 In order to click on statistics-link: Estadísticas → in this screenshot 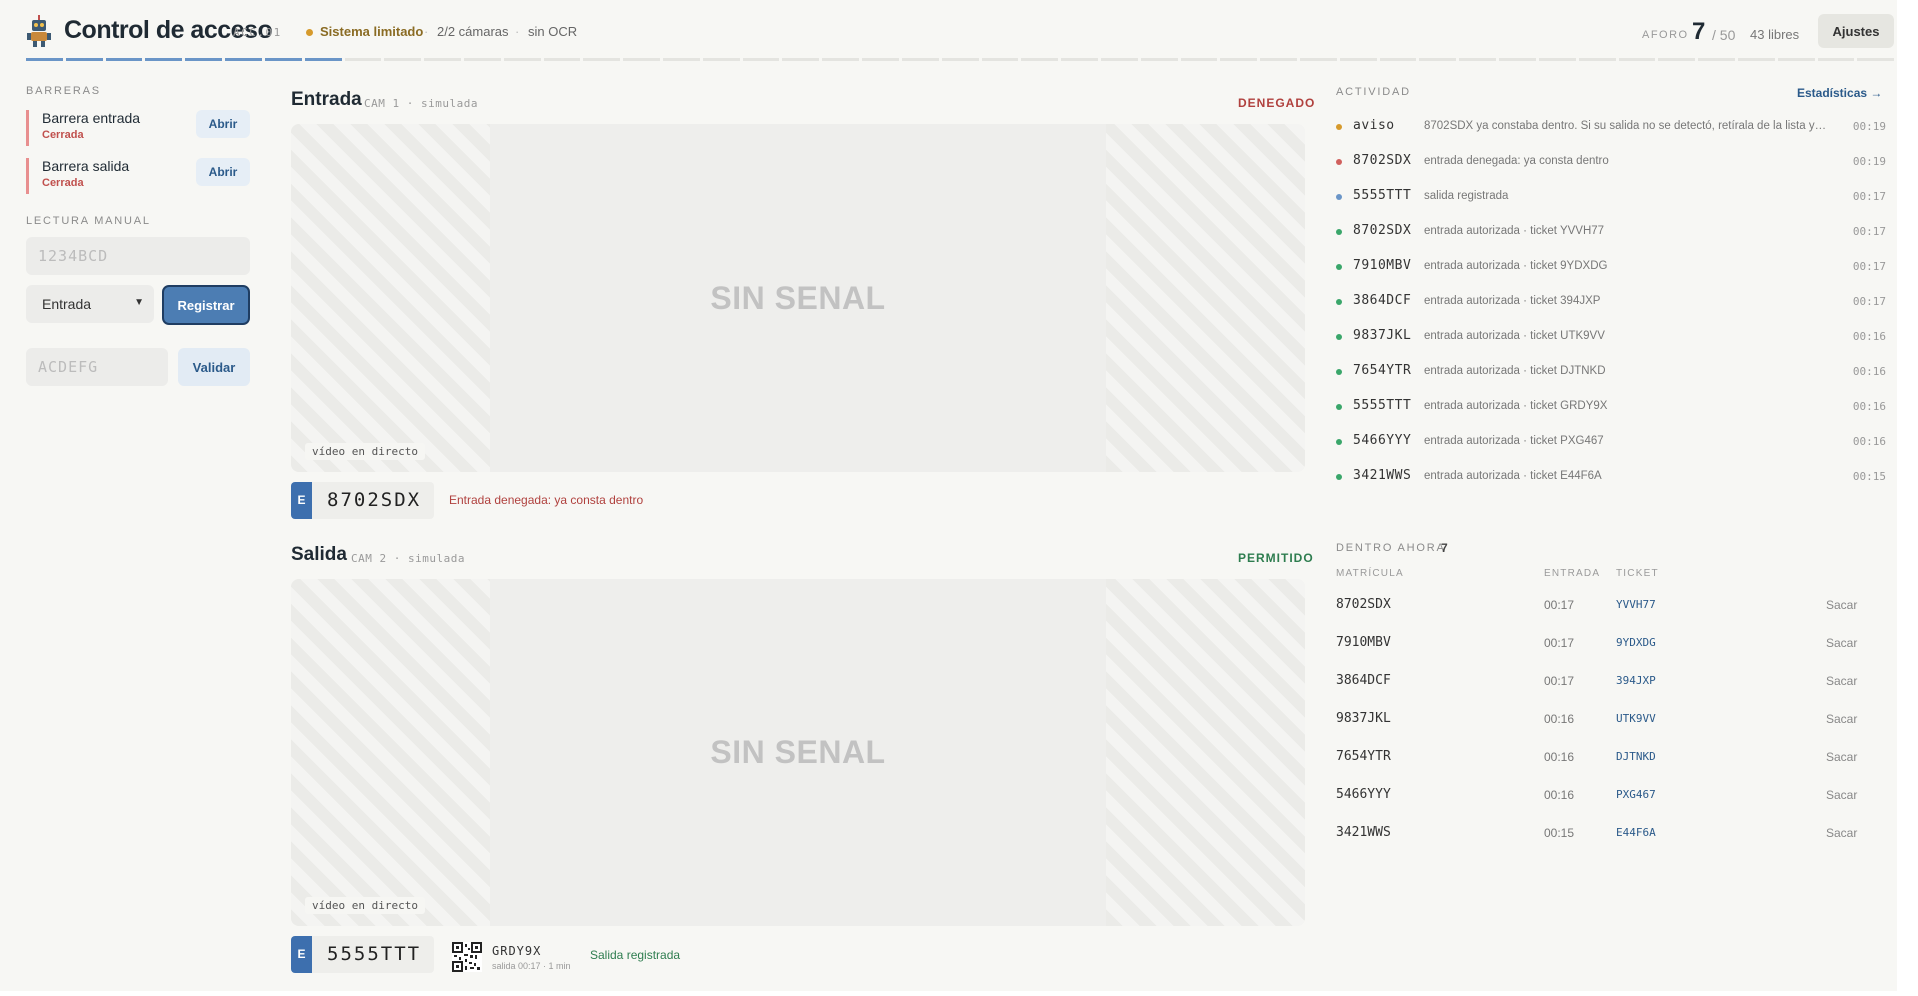, I will do `click(1839, 93)`.